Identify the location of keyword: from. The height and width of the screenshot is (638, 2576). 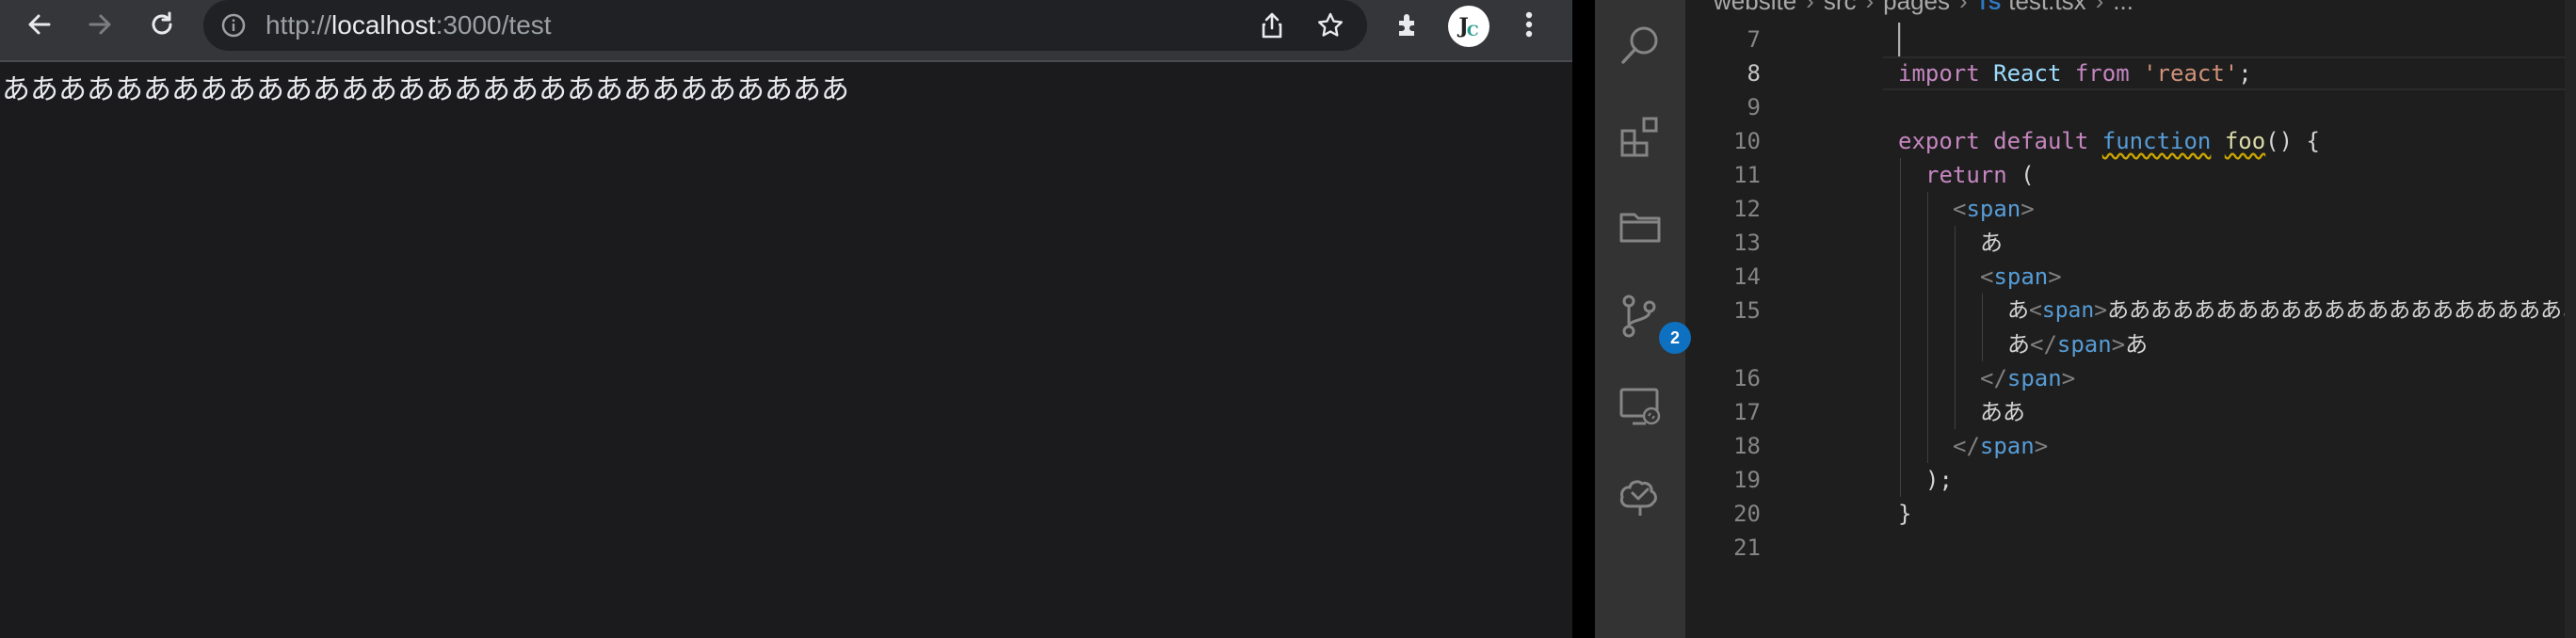
(2102, 73).